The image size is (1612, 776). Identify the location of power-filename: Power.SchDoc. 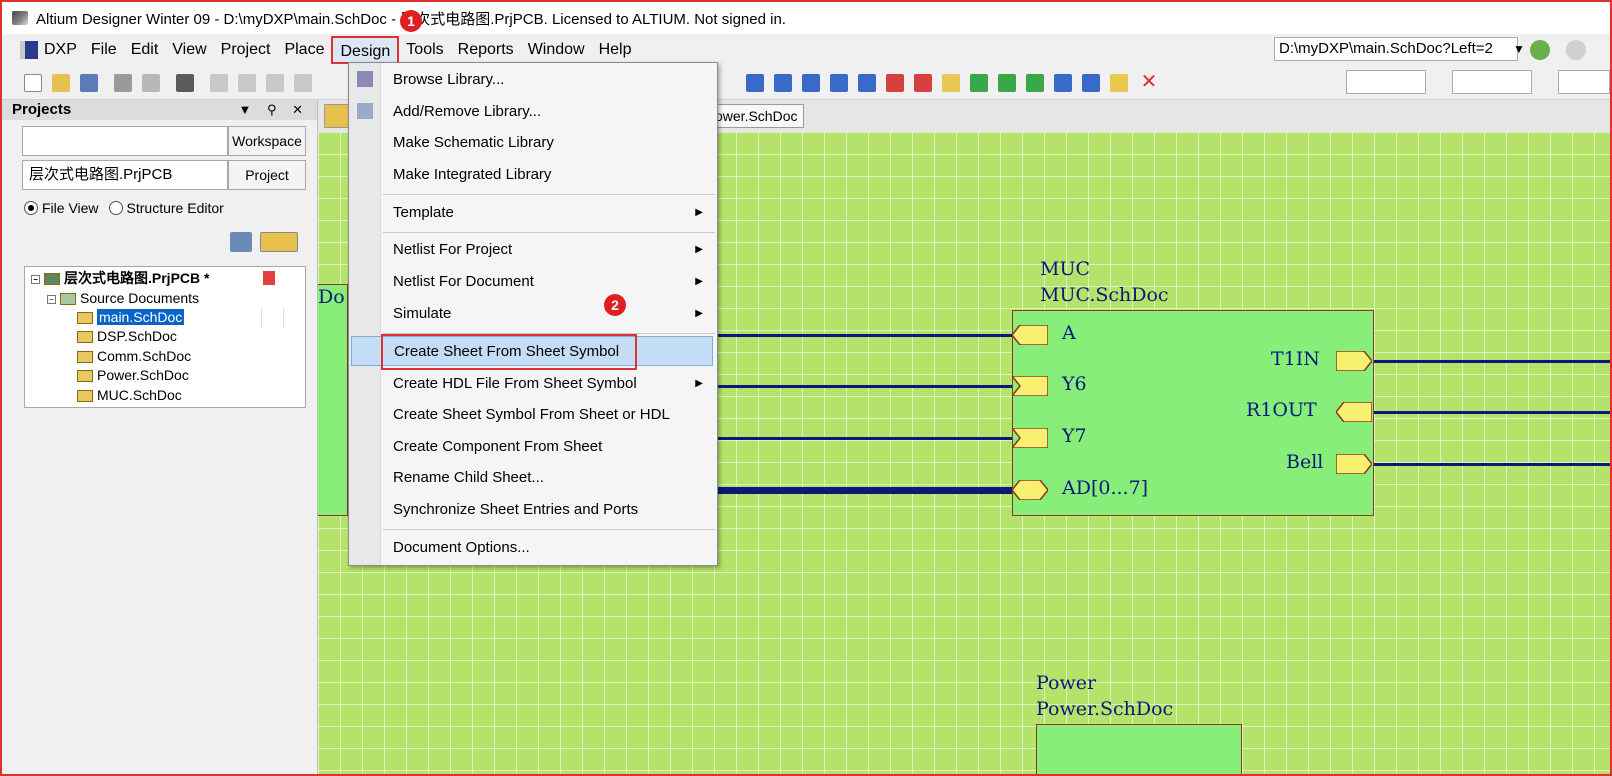
(1104, 709).